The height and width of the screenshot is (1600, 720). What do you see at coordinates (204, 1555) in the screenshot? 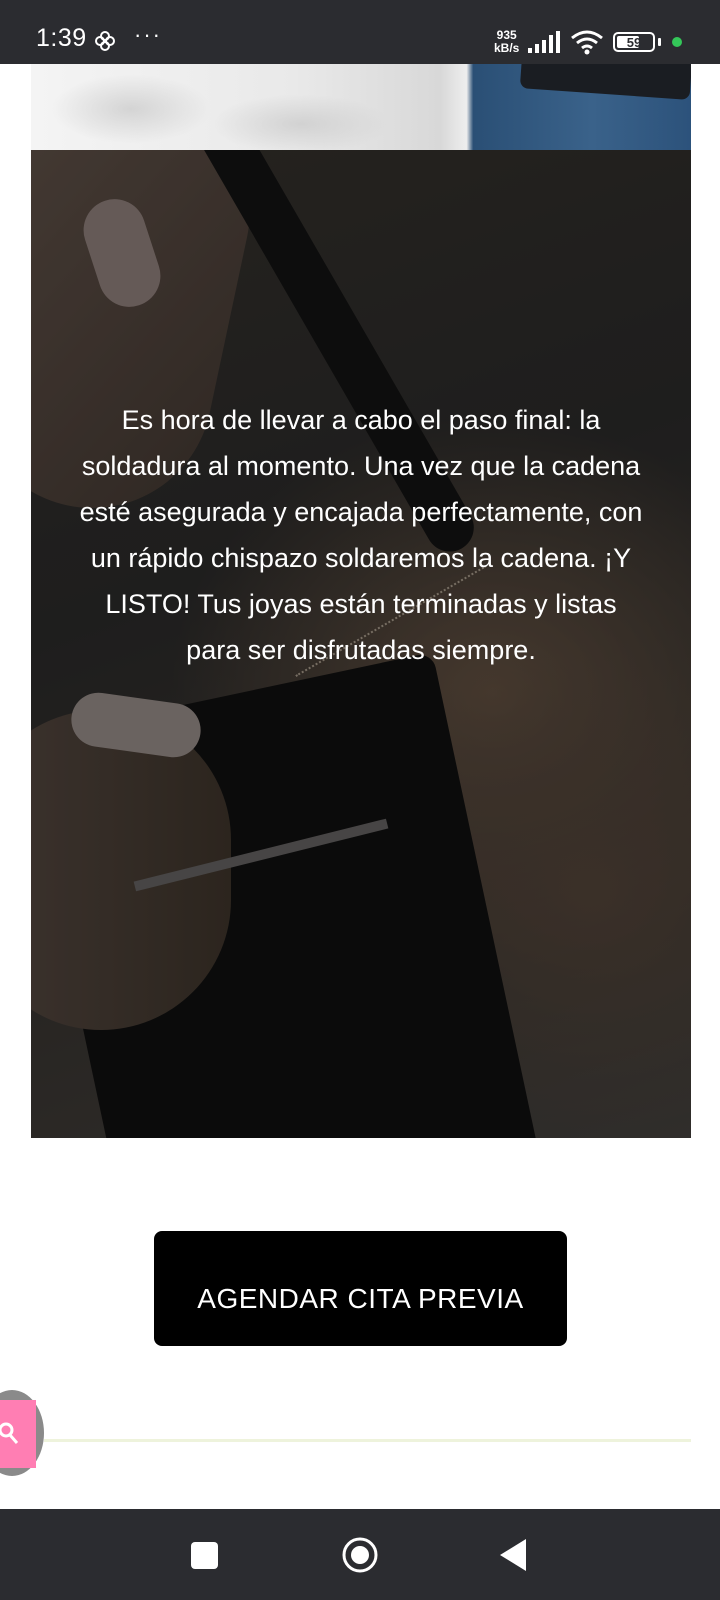
I see `recent-apps-icon` at bounding box center [204, 1555].